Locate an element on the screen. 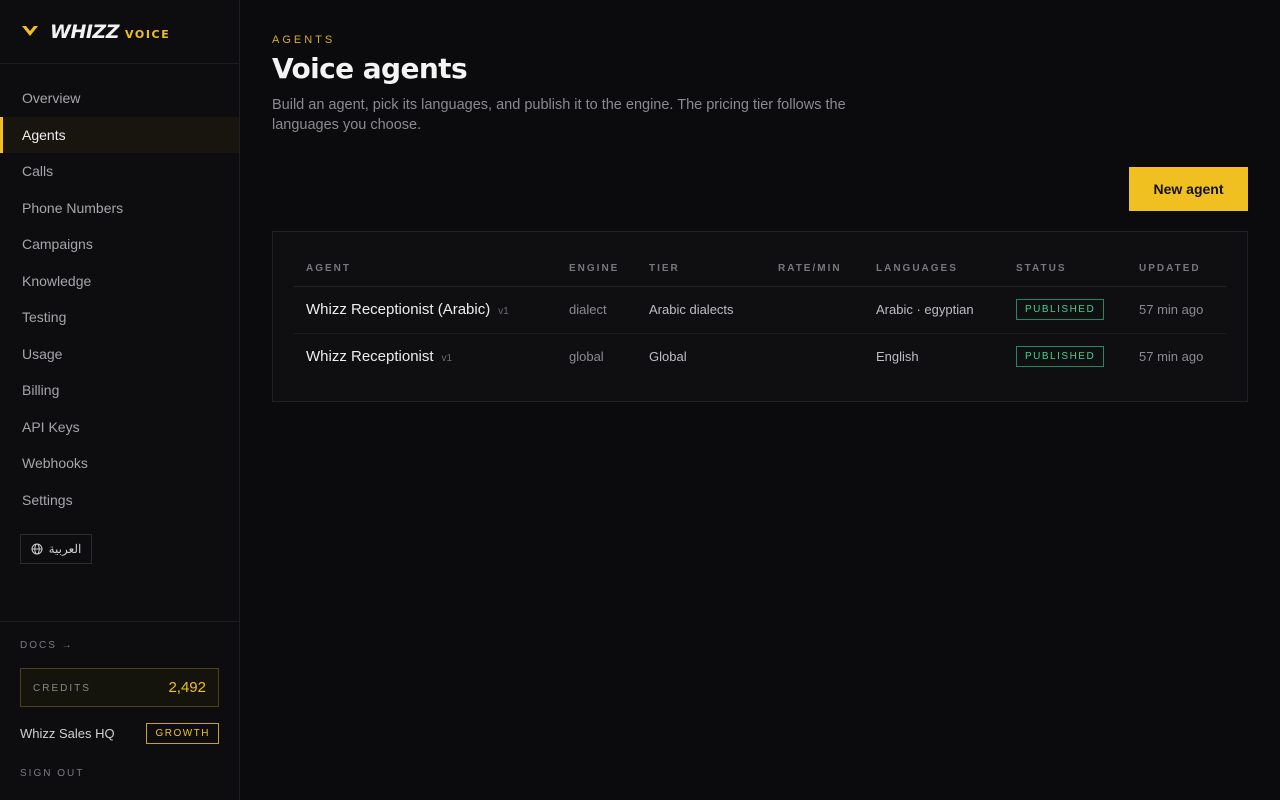 The image size is (1280, 800). language-toggle-label: العربية is located at coordinates (65, 549).